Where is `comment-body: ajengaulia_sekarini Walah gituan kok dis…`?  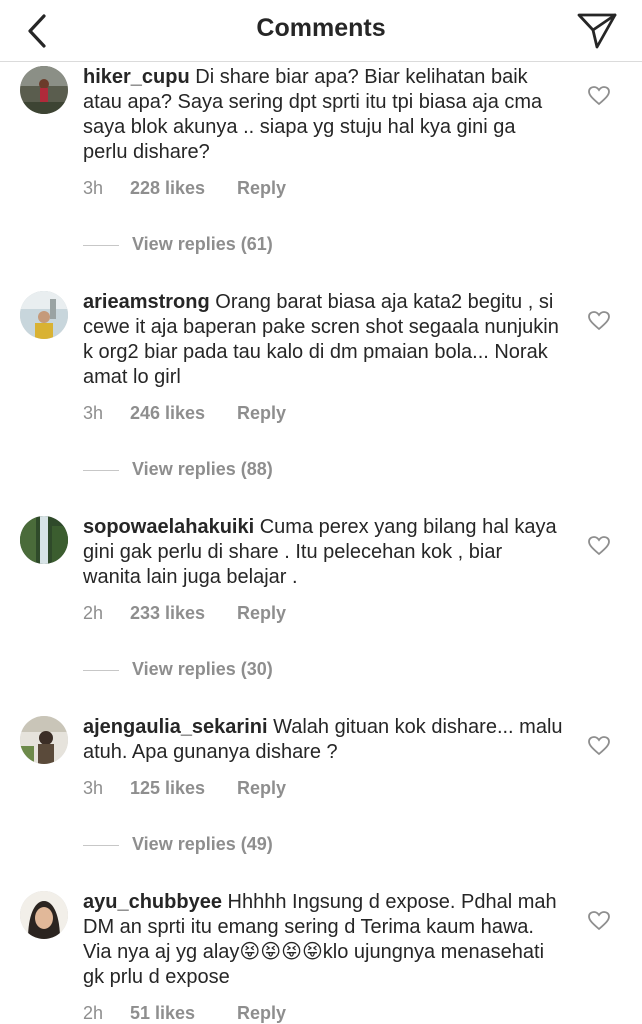
comment-body: ajengaulia_sekarini Walah gituan kok dis… is located at coordinates (323, 740).